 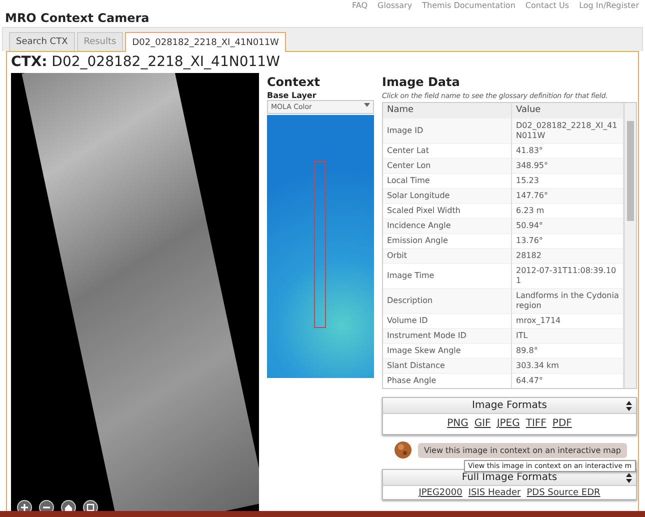 What do you see at coordinates (42, 41) in the screenshot?
I see `tab: Search CTX` at bounding box center [42, 41].